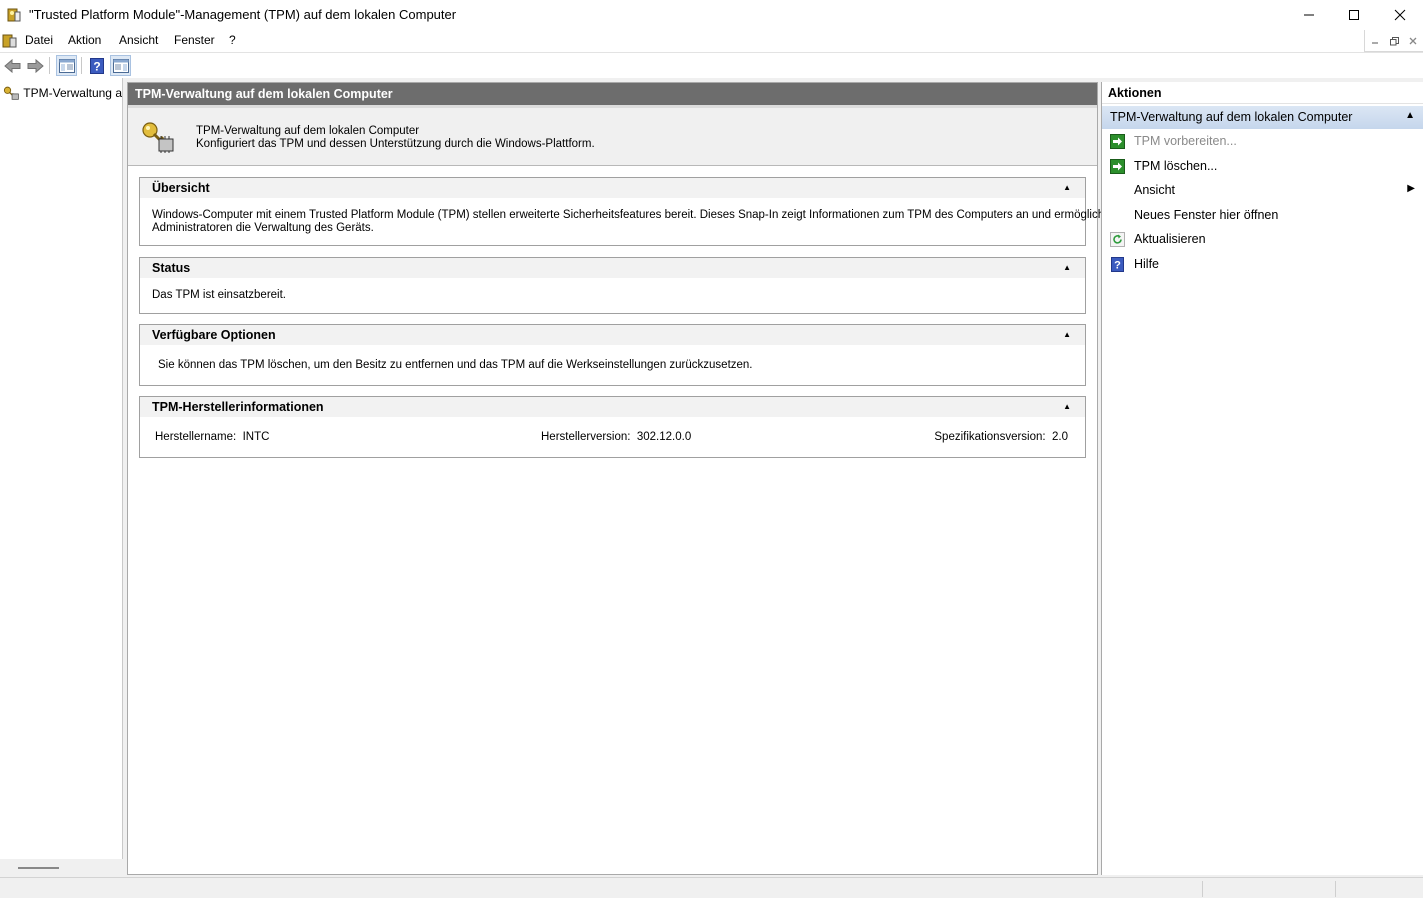 The image size is (1423, 898). Describe the element at coordinates (711, 887) in the screenshot. I see `status-bar` at that location.